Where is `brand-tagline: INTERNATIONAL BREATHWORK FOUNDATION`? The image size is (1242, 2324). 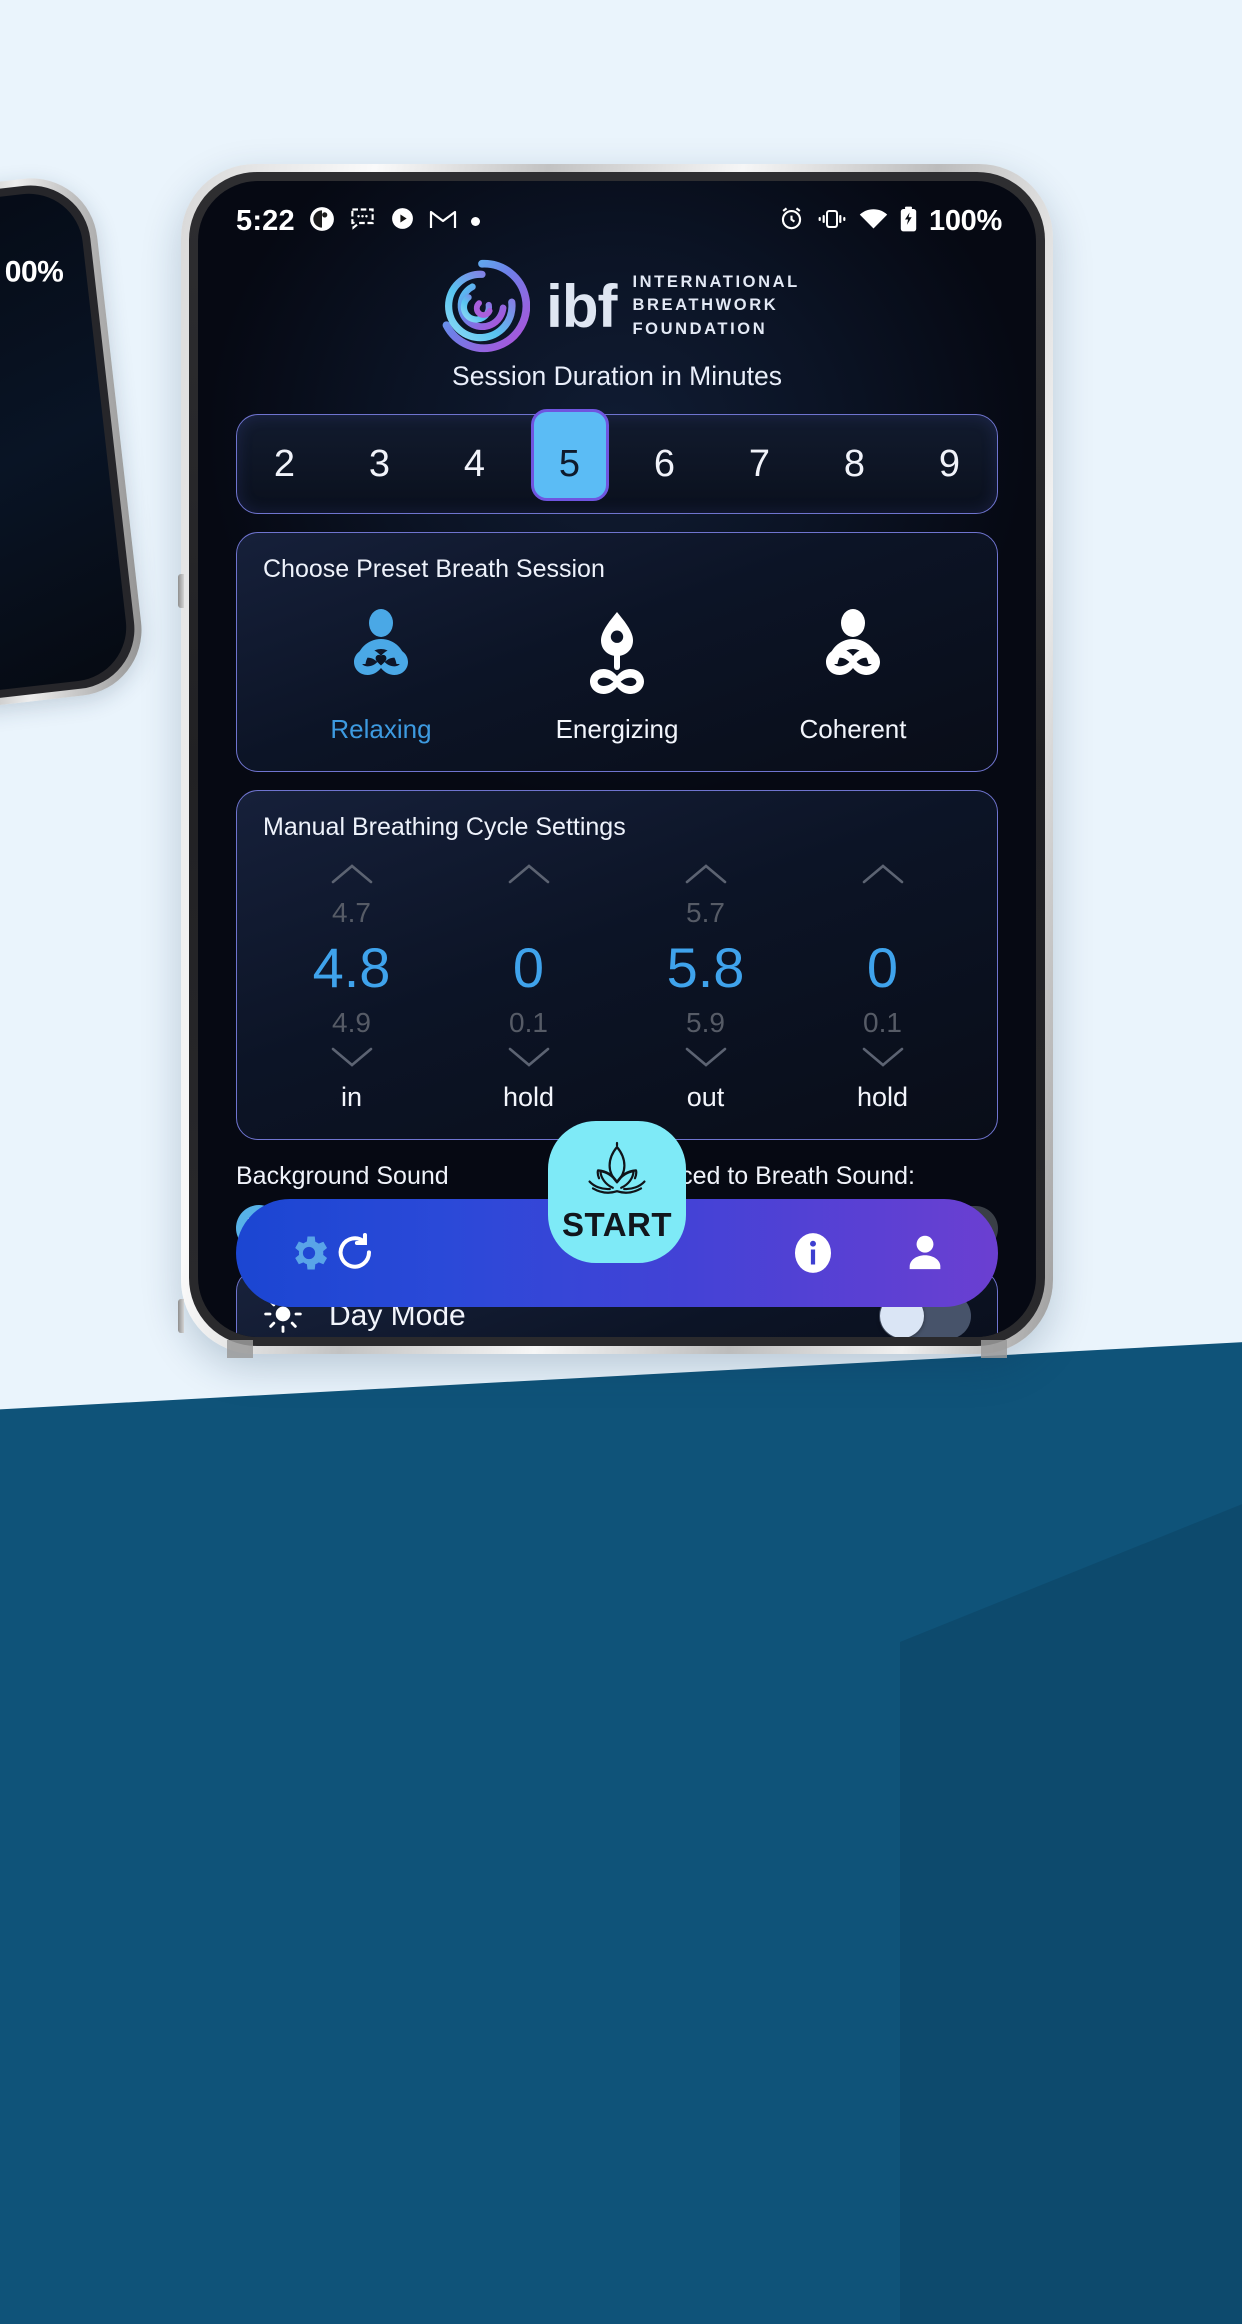
brand-tagline: INTERNATIONAL BREATHWORK FOUNDATION is located at coordinates (715, 306).